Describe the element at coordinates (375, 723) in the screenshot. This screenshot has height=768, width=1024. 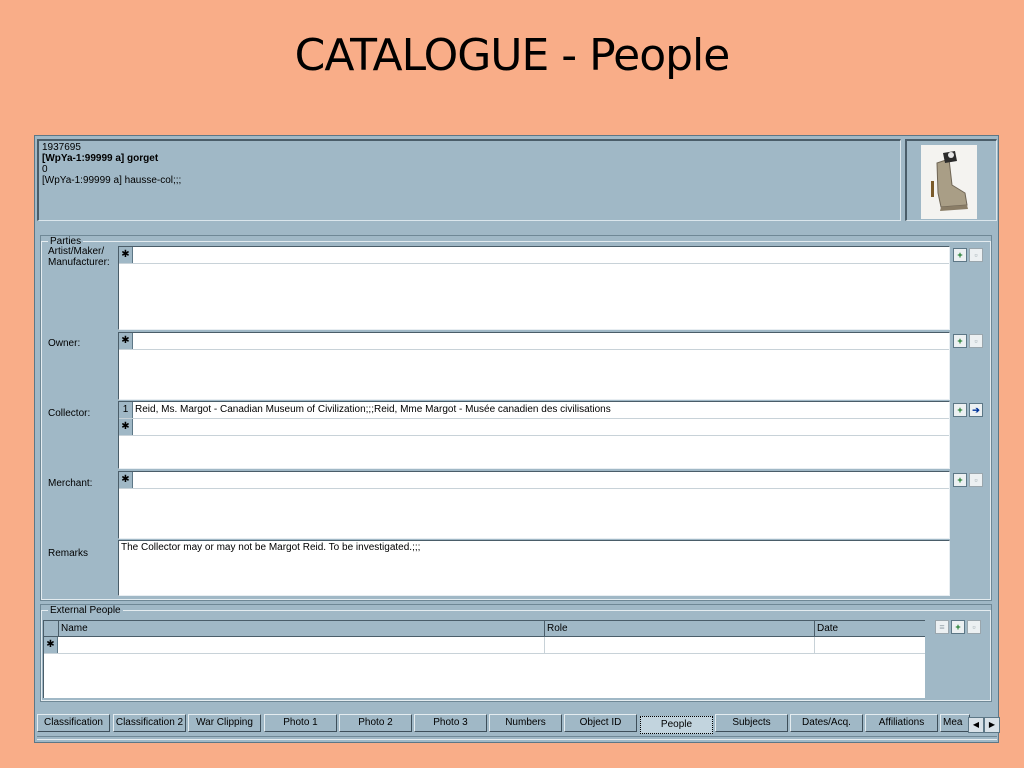
I see `tab-photo-2: Photo 2` at that location.